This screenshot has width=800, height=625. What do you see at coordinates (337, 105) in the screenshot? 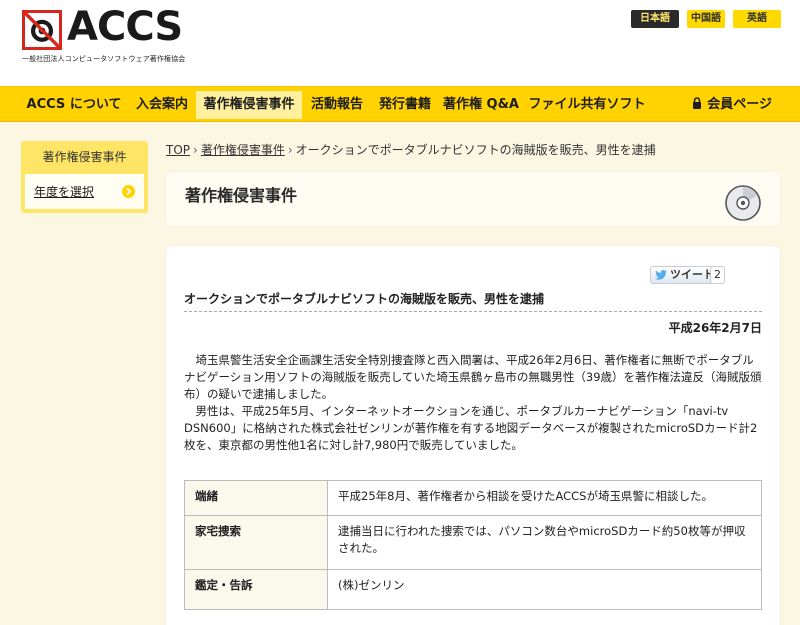
I see `nav-activities: 活動報告` at bounding box center [337, 105].